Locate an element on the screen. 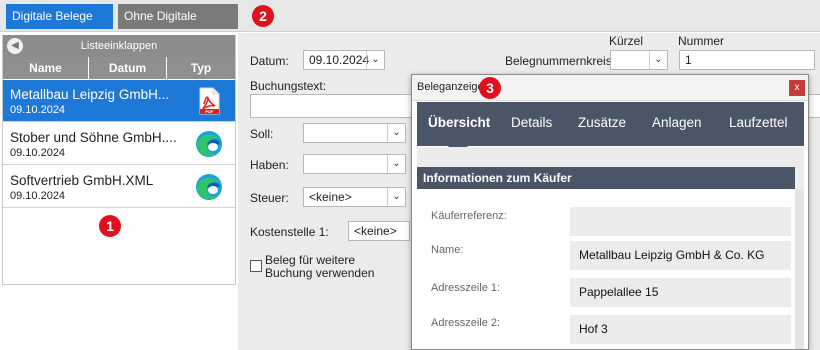 This screenshot has width=820, height=350. beleg-verwenden-label-2: Buchung verwenden is located at coordinates (320, 273).